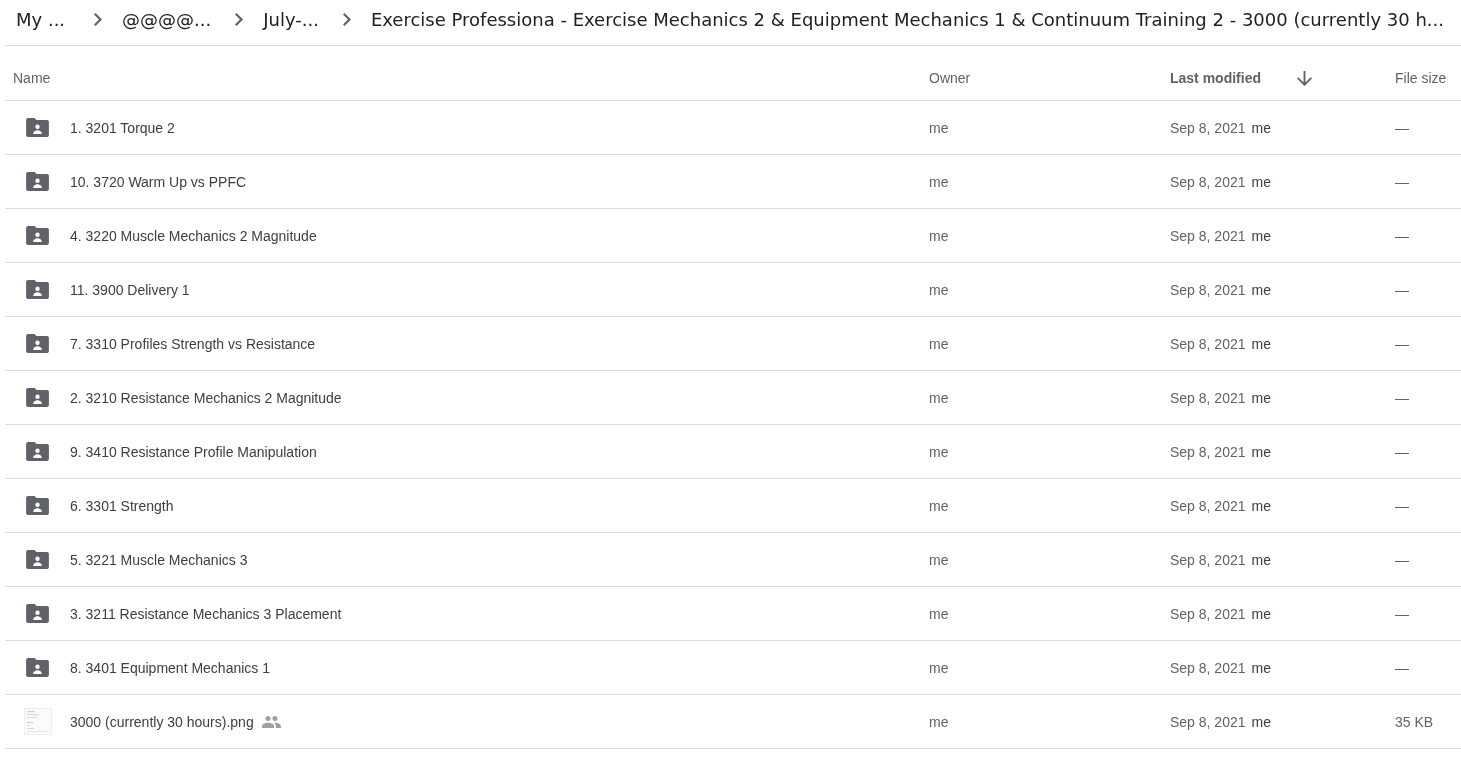 Image resolution: width=1461 pixels, height=757 pixels. What do you see at coordinates (1215, 78) in the screenshot?
I see `column-header: Last modified` at bounding box center [1215, 78].